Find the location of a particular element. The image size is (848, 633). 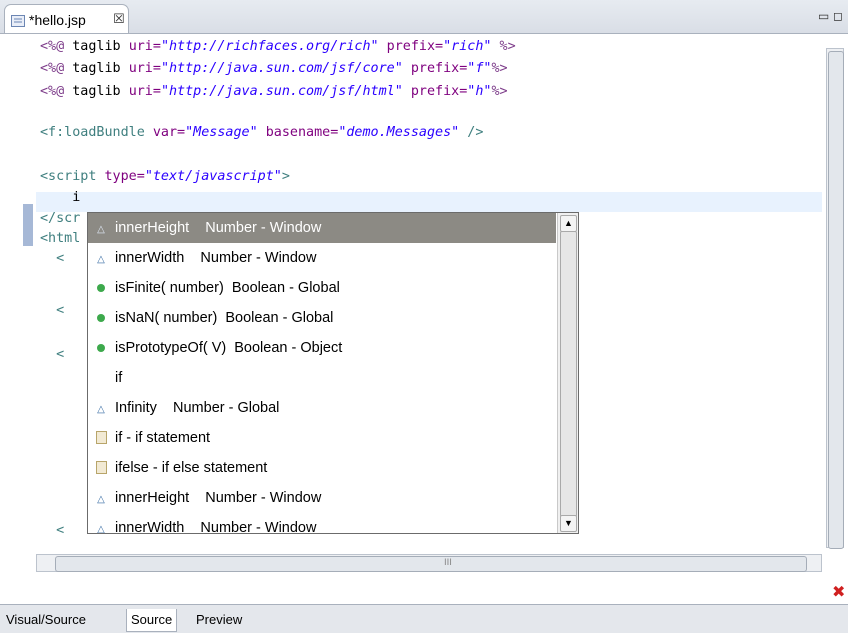

content-assist-item: if is located at coordinates (322, 378).